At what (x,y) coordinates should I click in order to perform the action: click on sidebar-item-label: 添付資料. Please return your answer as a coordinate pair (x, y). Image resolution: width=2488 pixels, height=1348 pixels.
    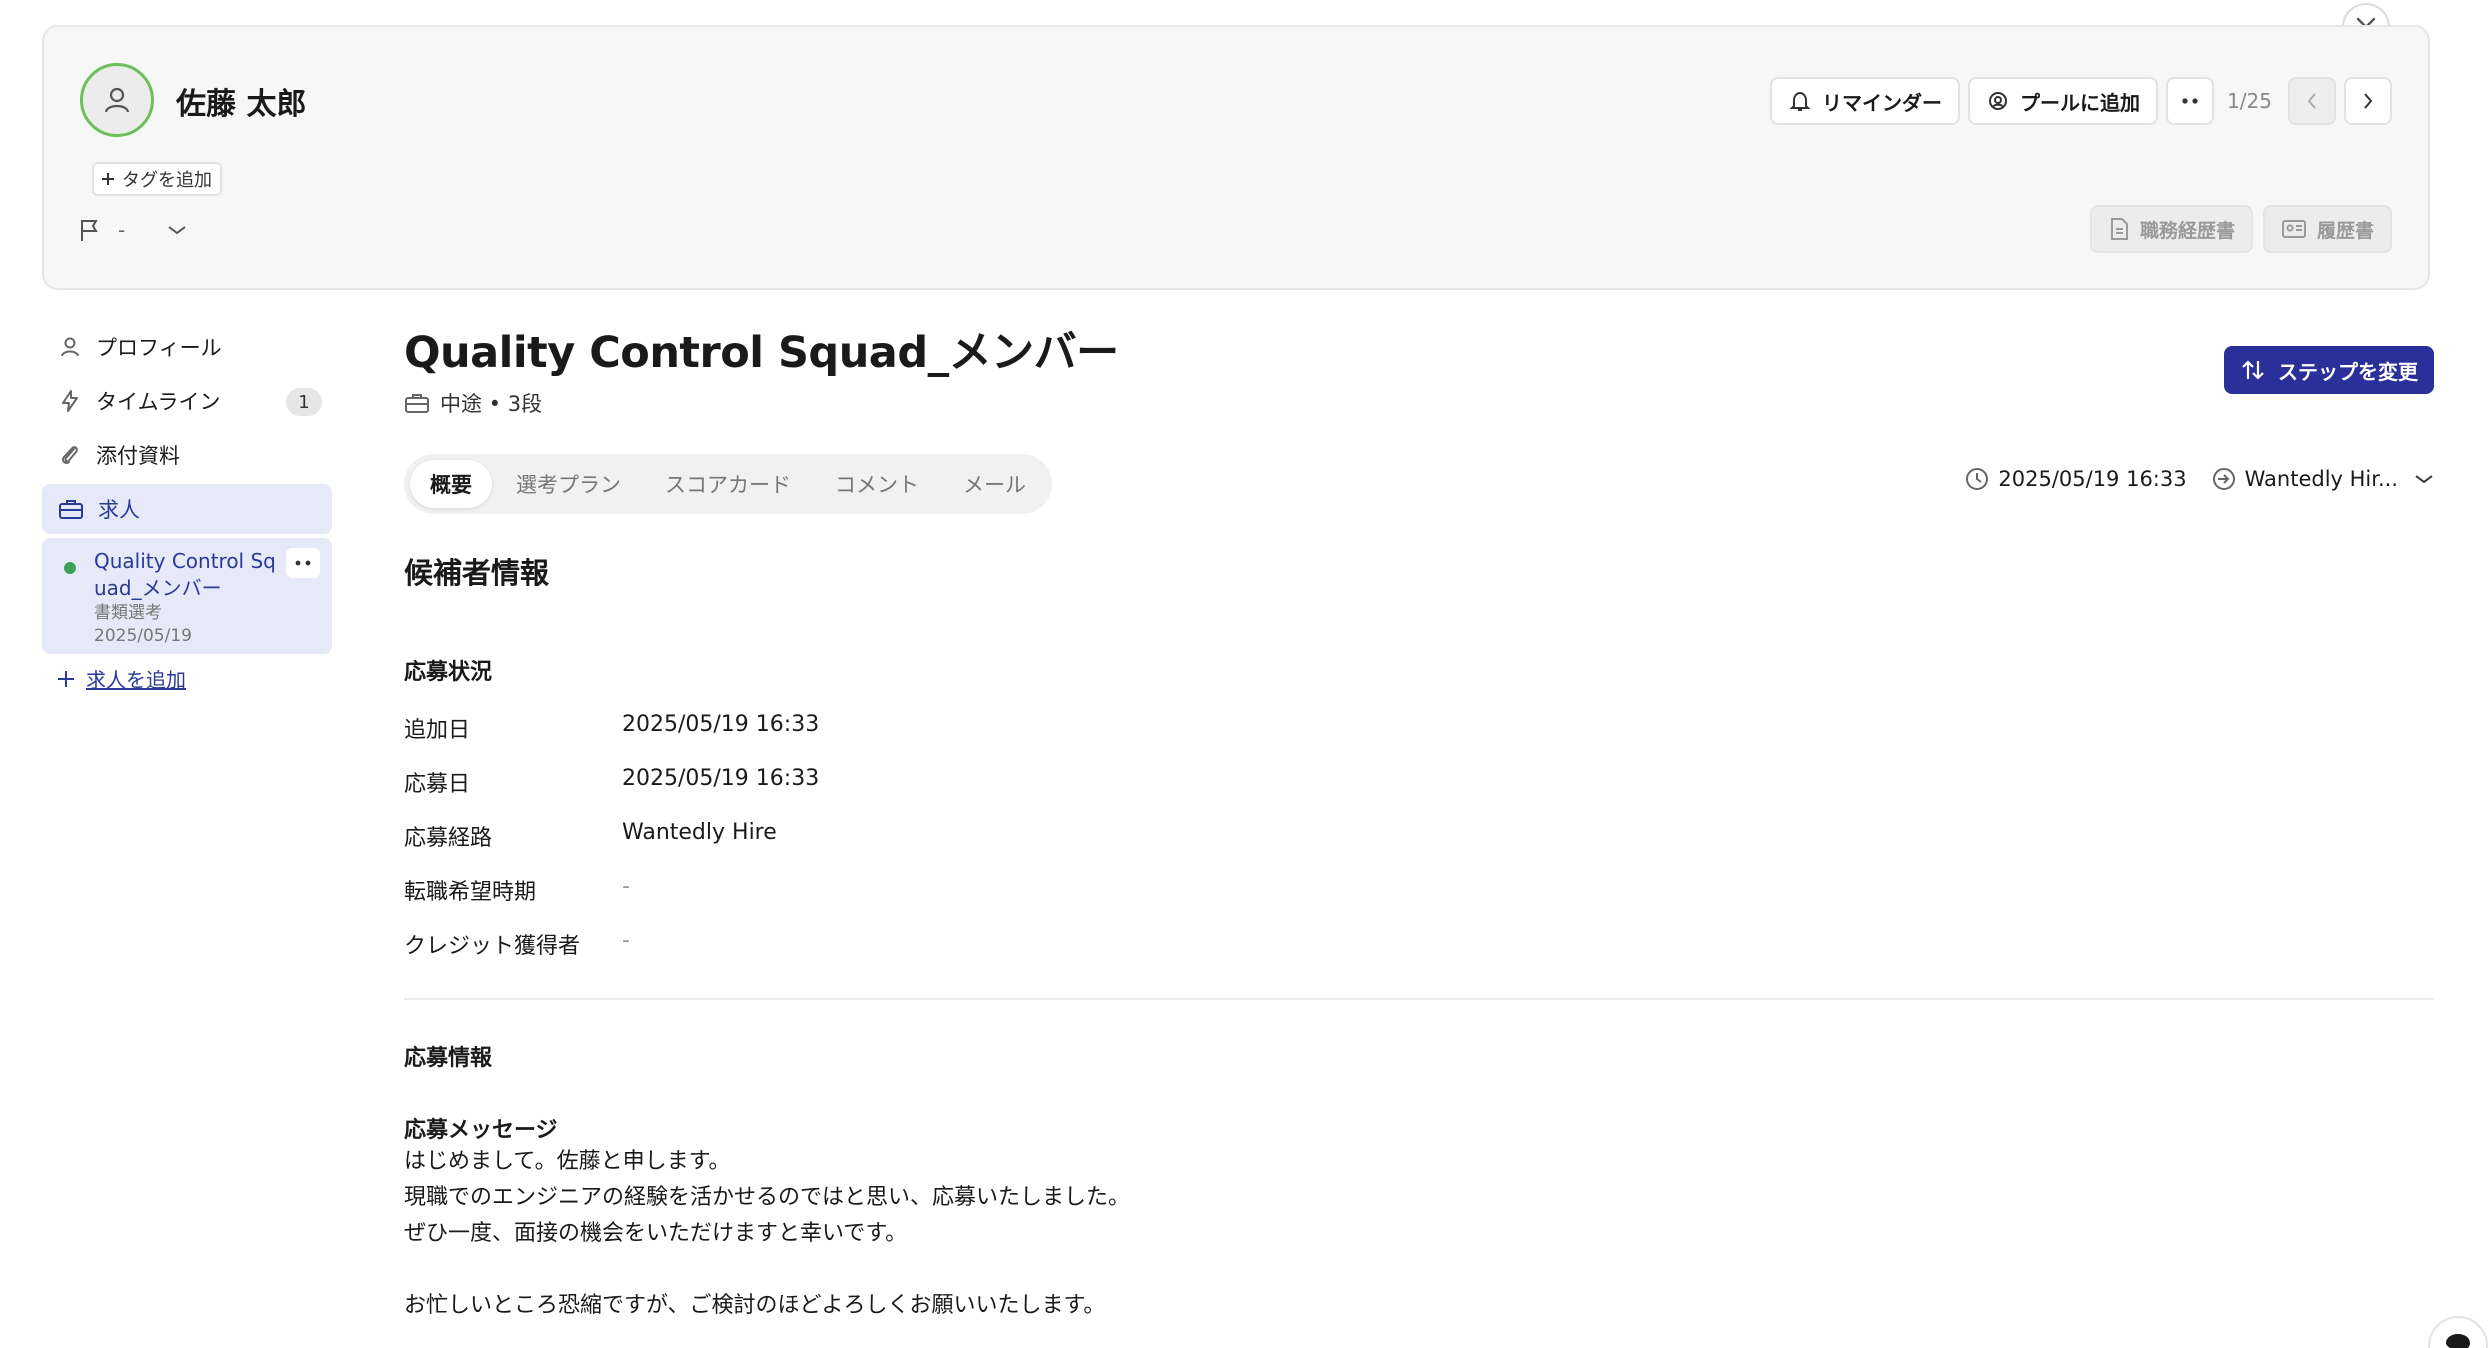
    Looking at the image, I should click on (138, 456).